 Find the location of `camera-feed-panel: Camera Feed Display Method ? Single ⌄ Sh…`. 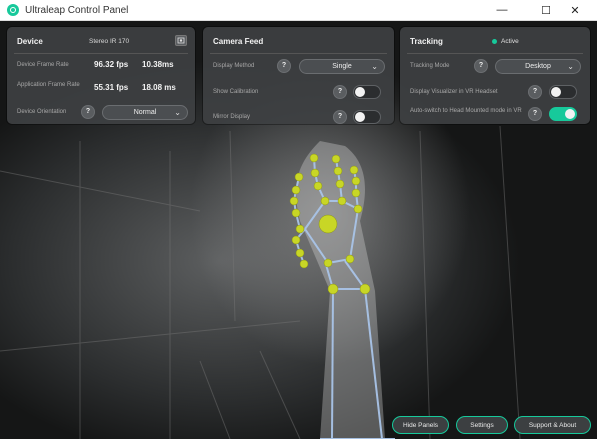

camera-feed-panel: Camera Feed Display Method ? Single ⌄ Sh… is located at coordinates (298, 75).